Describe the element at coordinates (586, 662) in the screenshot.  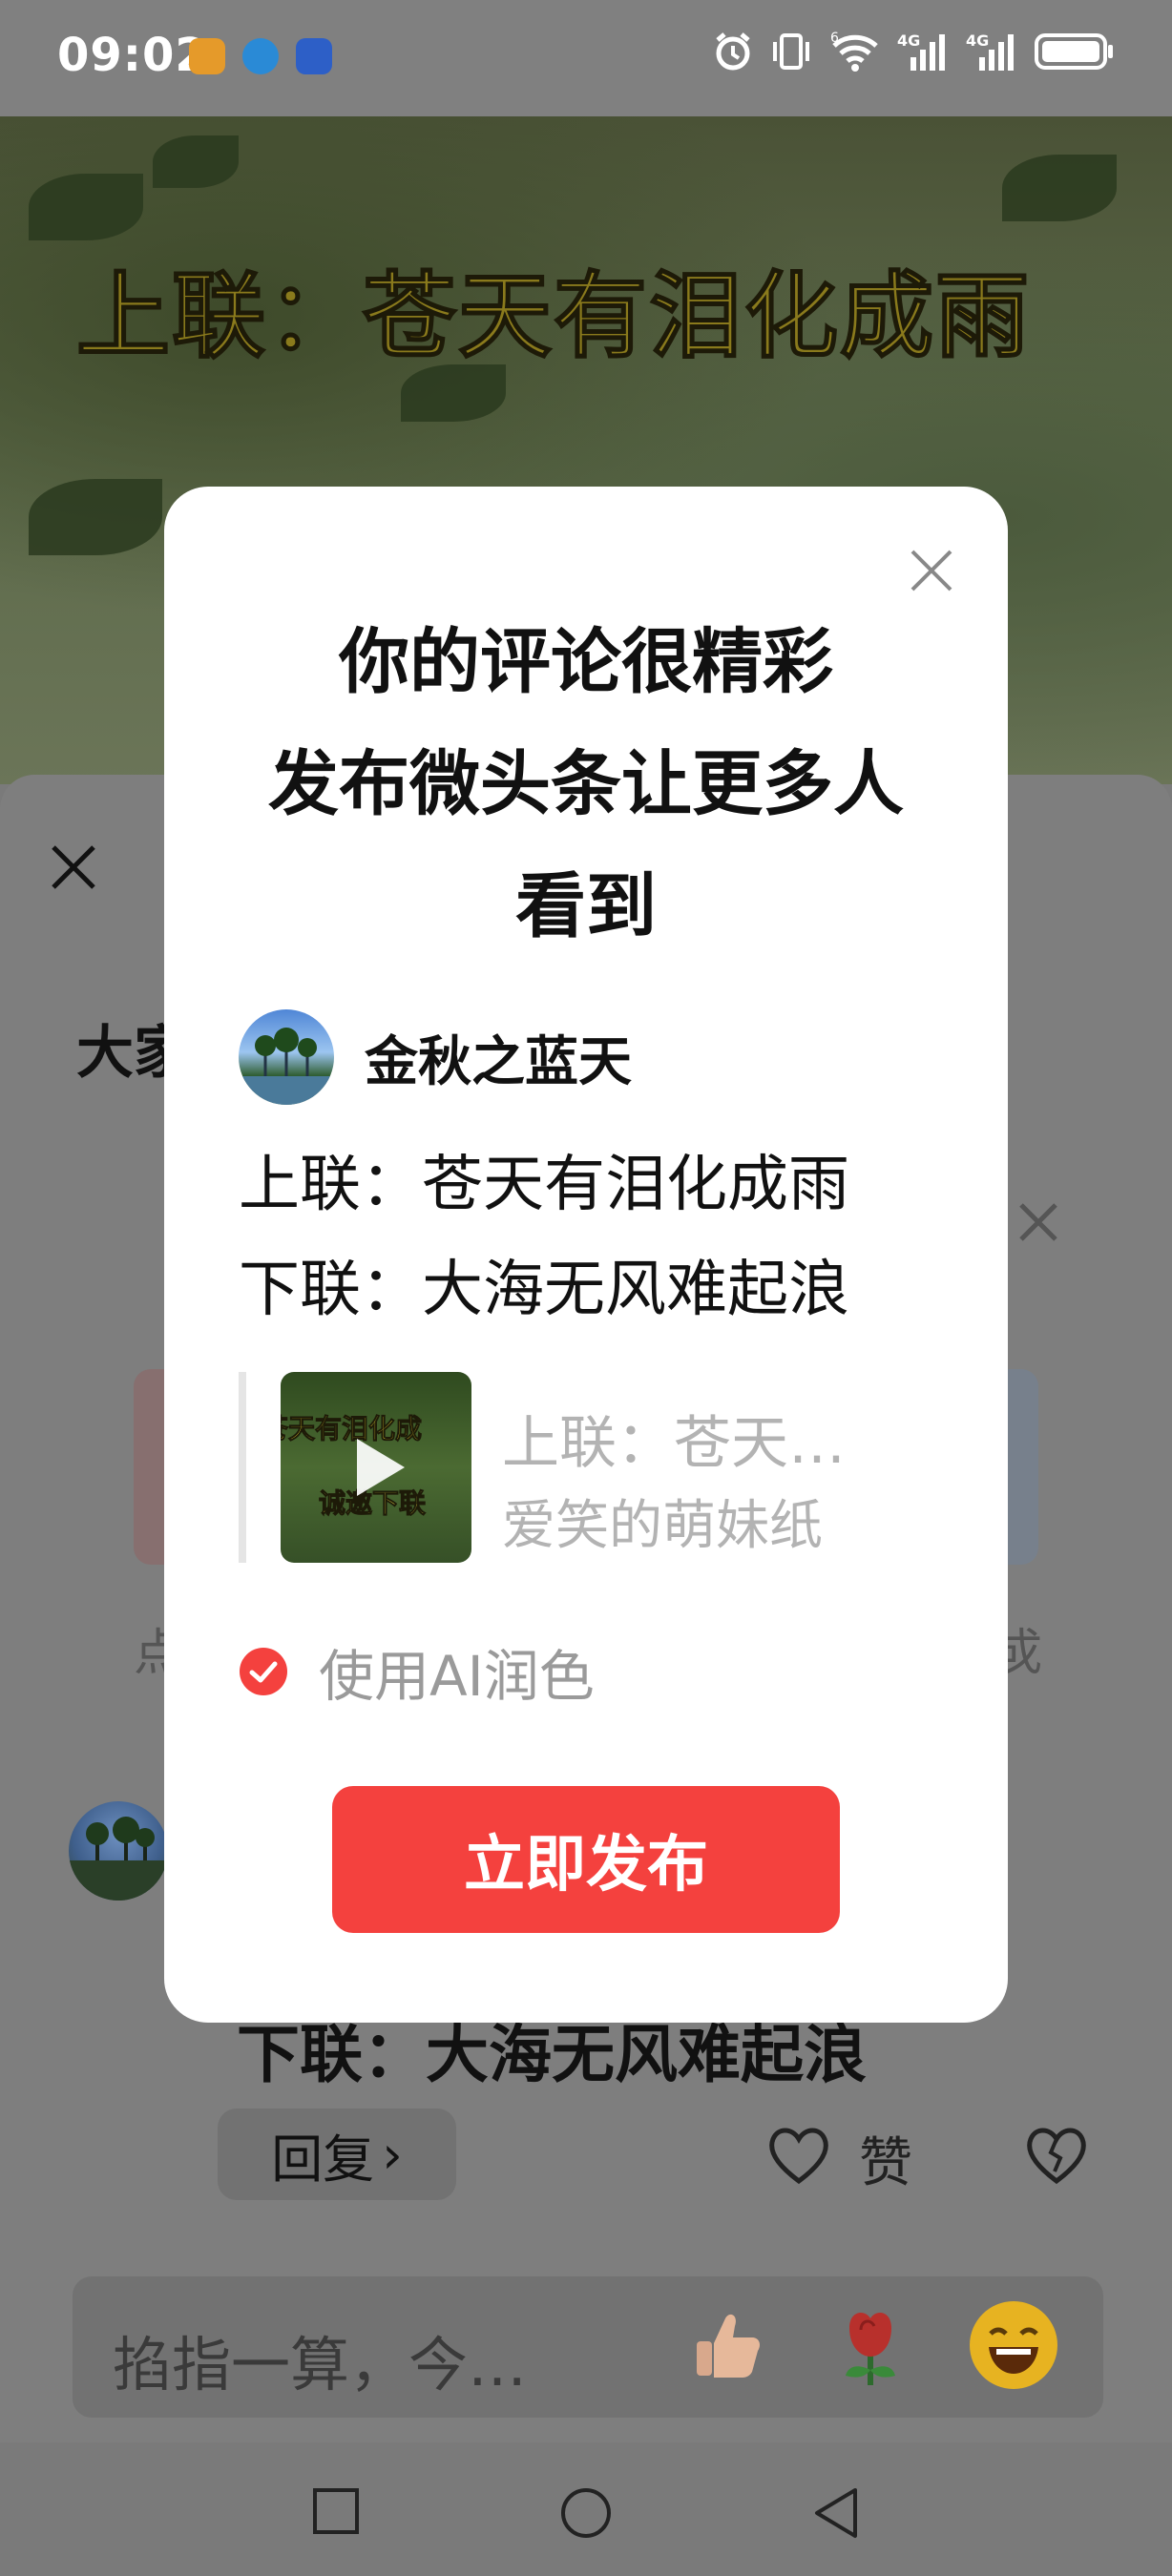
I see `dialog-title-line: 你的评论很精彩` at that location.